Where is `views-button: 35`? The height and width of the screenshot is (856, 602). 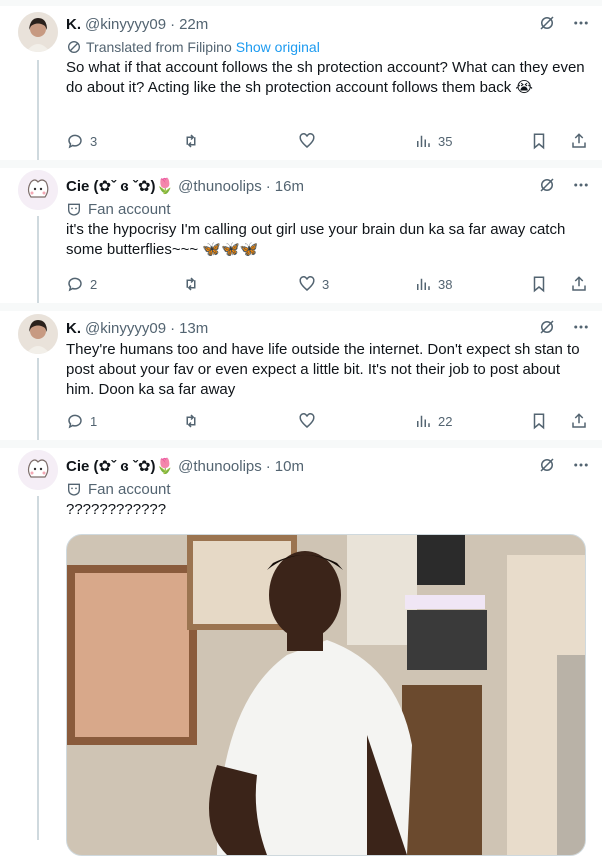
views-button: 35 is located at coordinates (438, 141).